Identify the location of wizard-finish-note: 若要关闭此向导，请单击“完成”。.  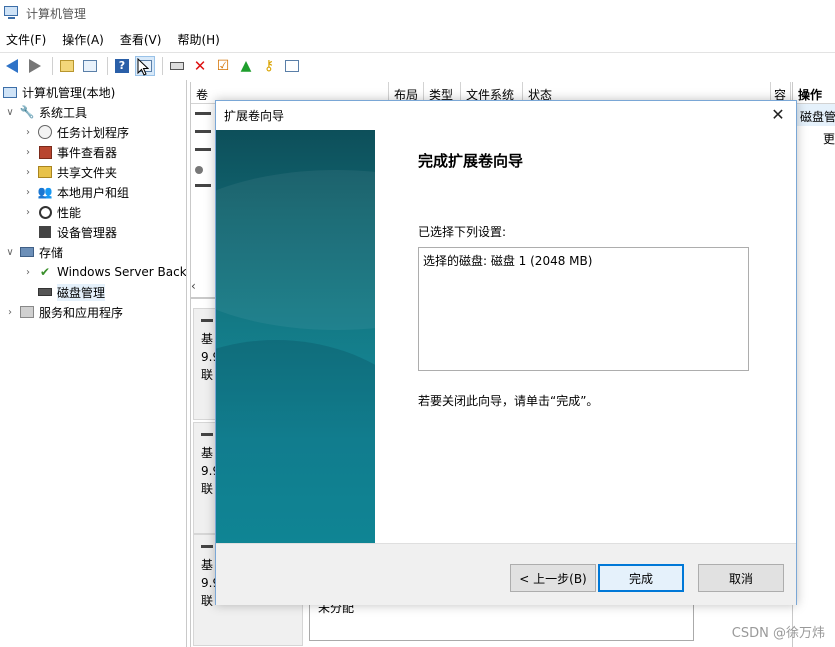
(508, 401).